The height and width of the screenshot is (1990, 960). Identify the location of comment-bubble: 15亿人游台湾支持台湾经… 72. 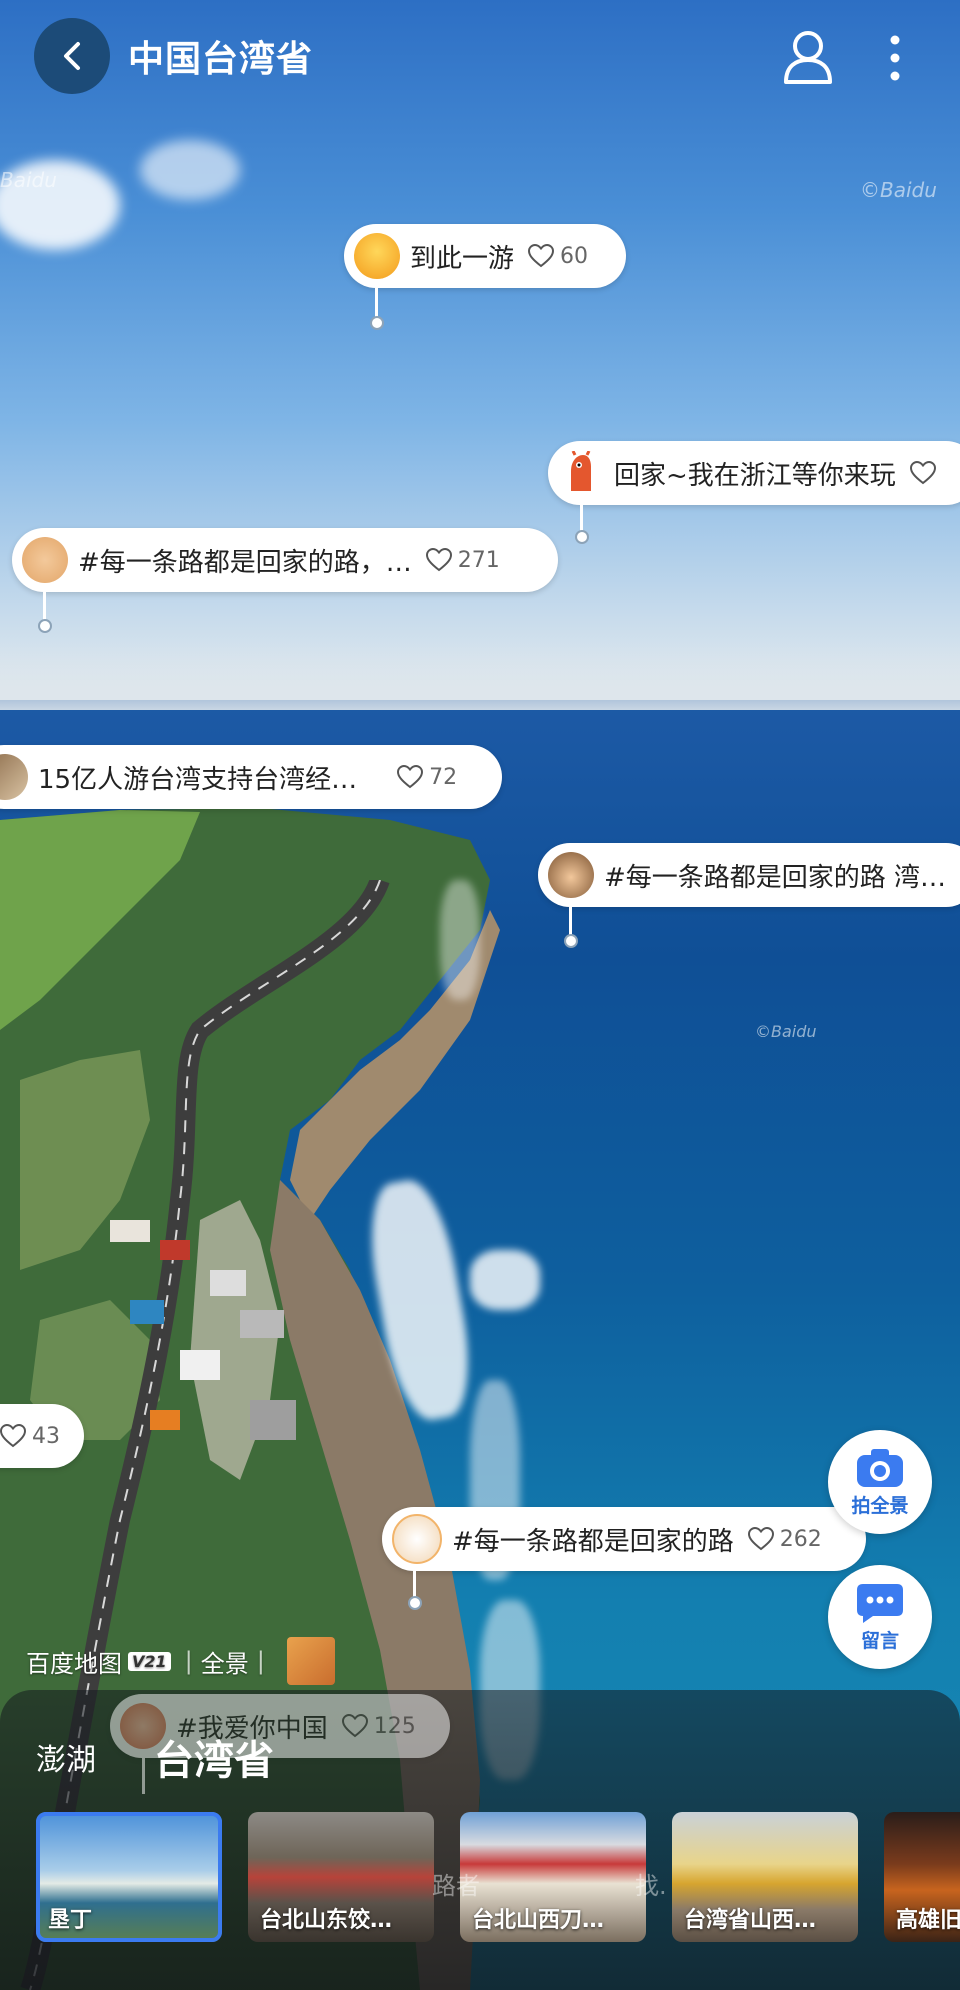
(251, 777).